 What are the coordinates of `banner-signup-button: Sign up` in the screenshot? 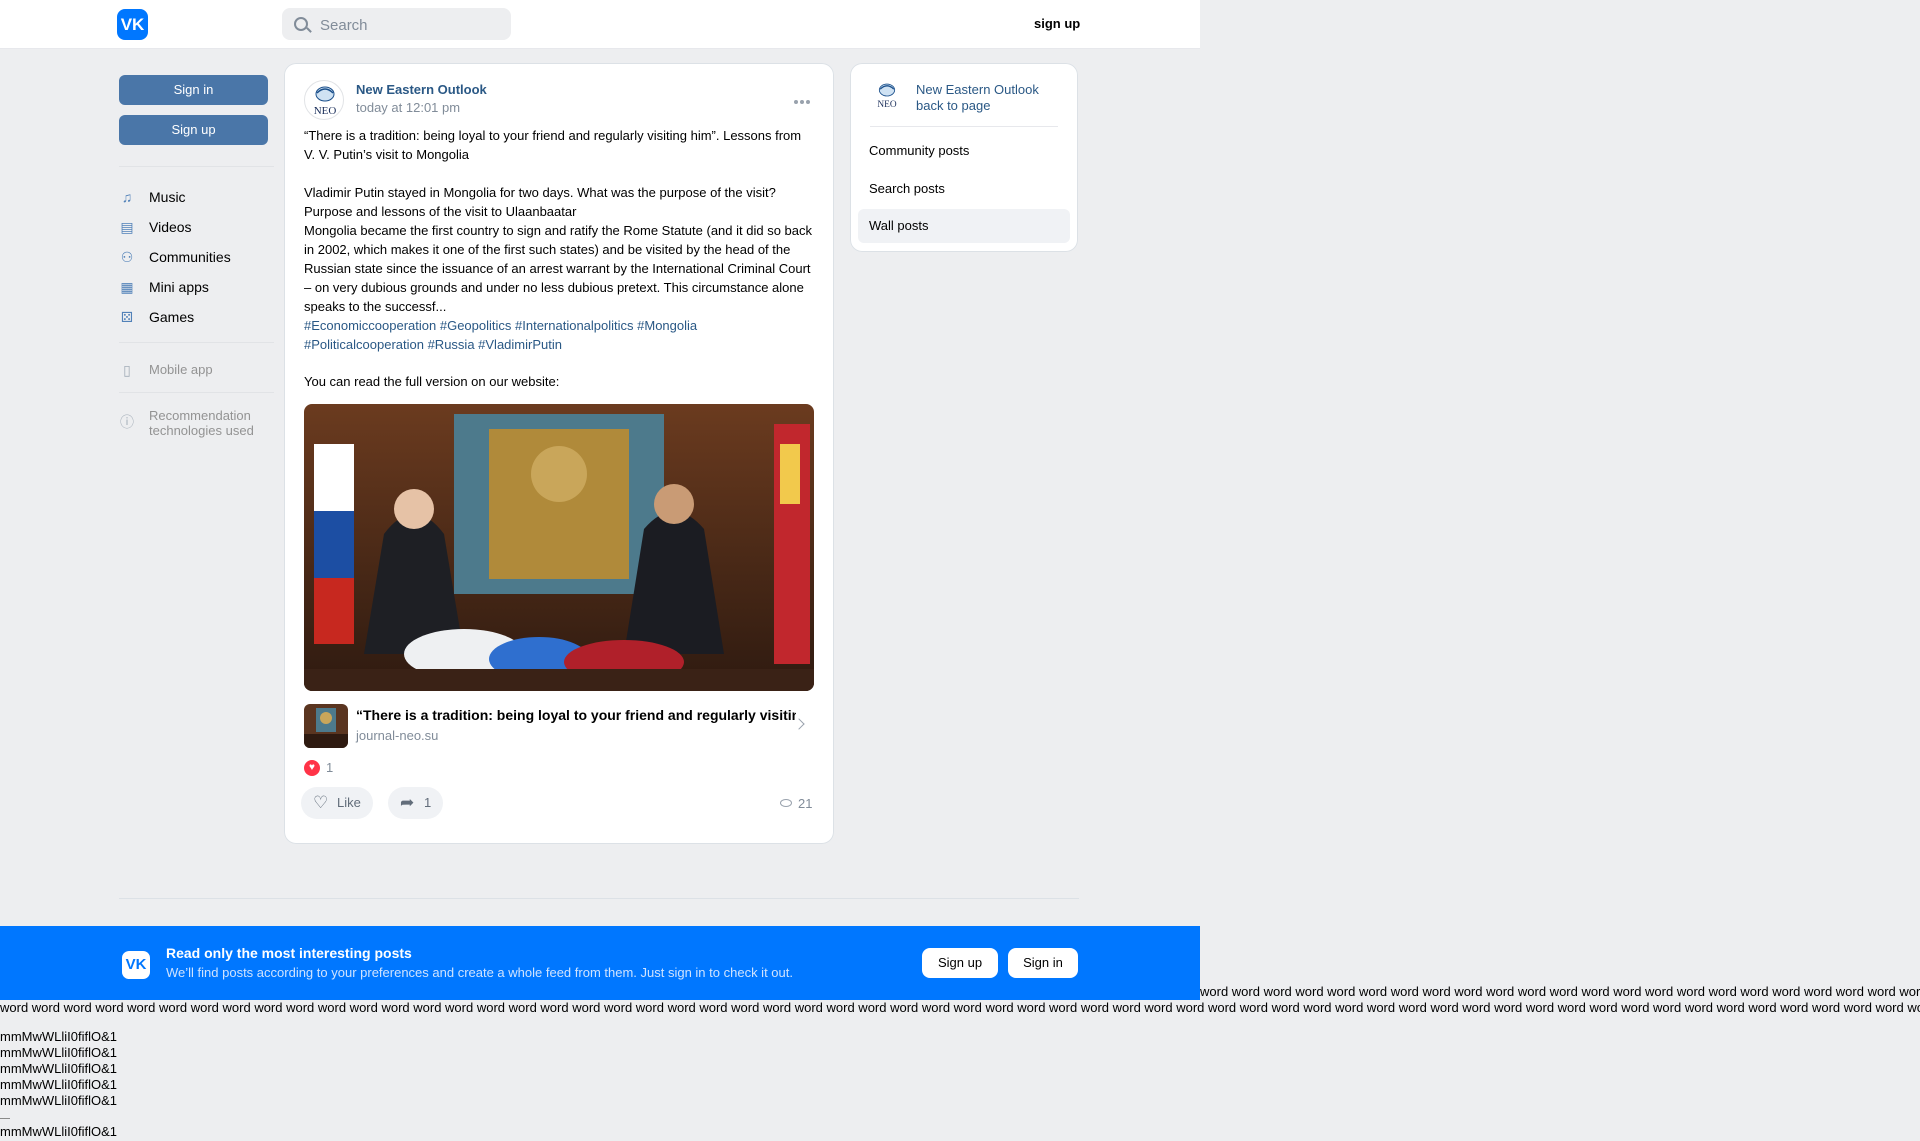 It's located at (960, 963).